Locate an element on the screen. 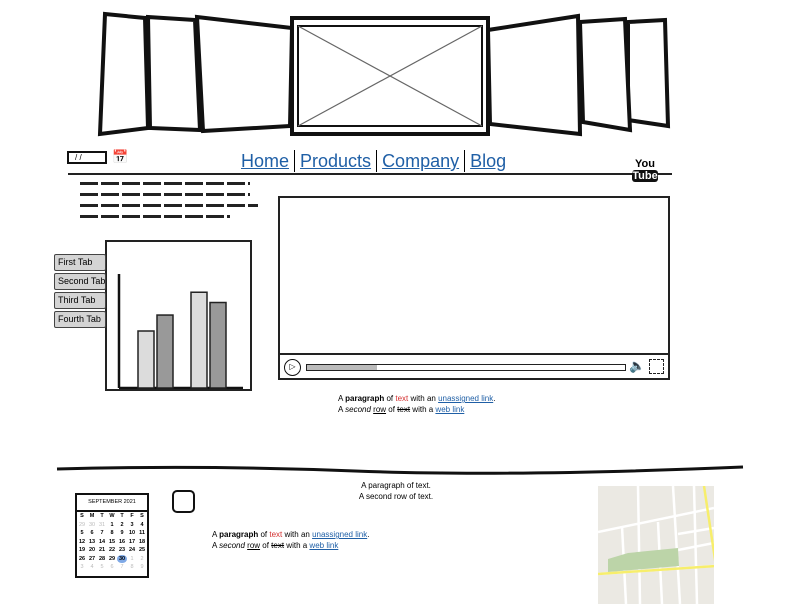 Image resolution: width=792 pixels, height=612 pixels. youtube-you: You is located at coordinates (645, 164).